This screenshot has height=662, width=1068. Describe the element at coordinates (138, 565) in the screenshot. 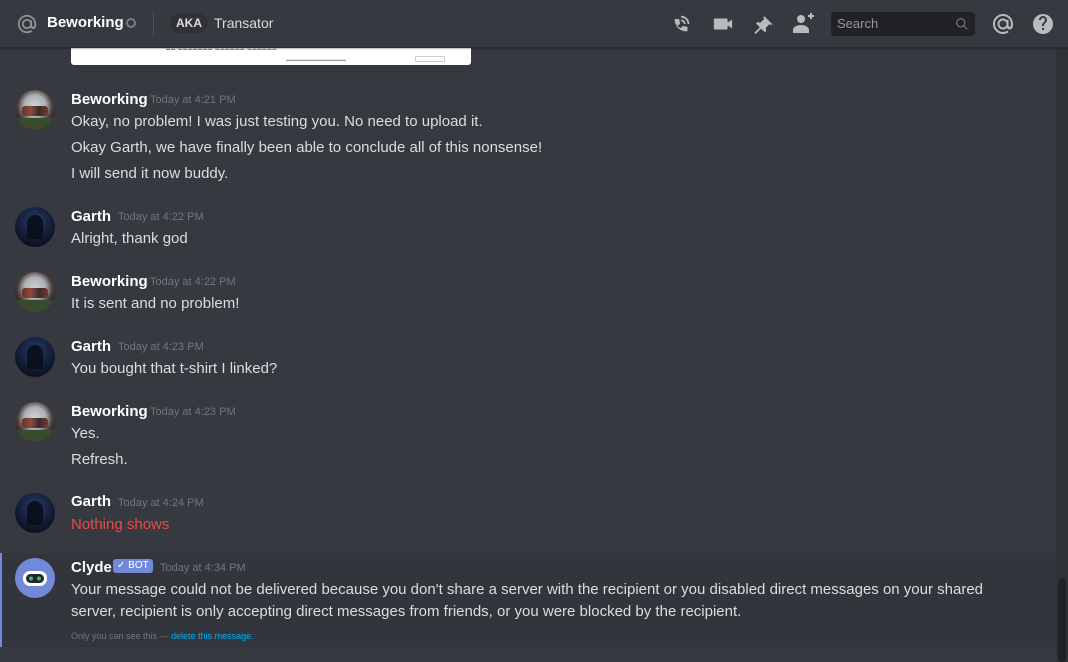

I see `bot-tag-label: BOT` at that location.